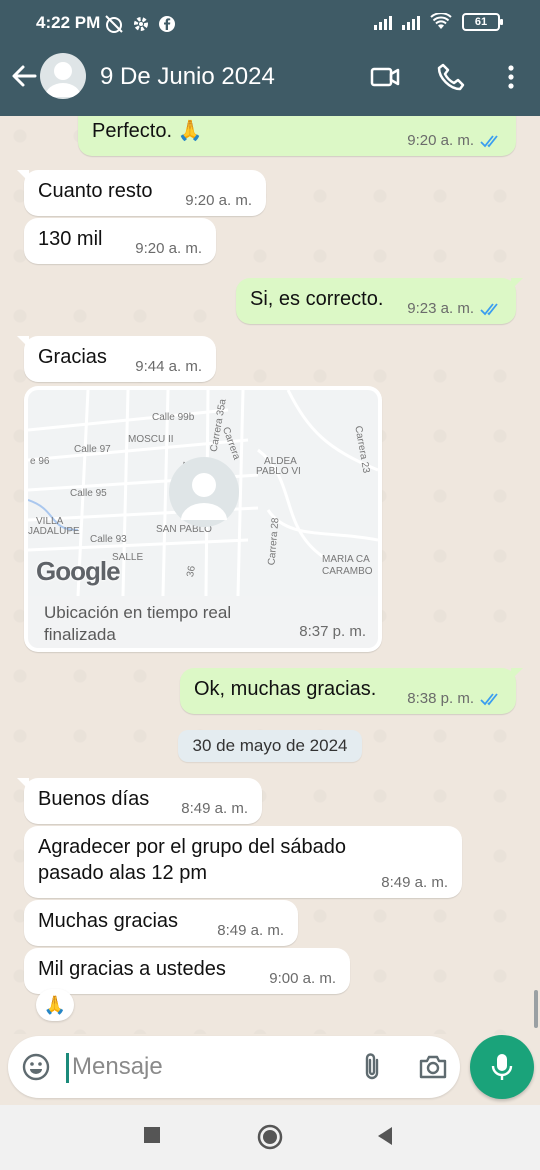  What do you see at coordinates (385, 77) in the screenshot?
I see `video-call-icon` at bounding box center [385, 77].